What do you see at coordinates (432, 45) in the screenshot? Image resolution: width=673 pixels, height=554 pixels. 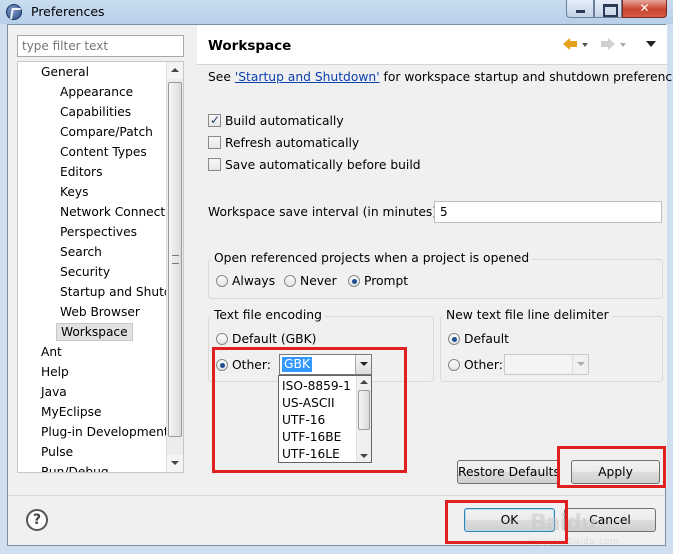 I see `page-header: Workspace` at bounding box center [432, 45].